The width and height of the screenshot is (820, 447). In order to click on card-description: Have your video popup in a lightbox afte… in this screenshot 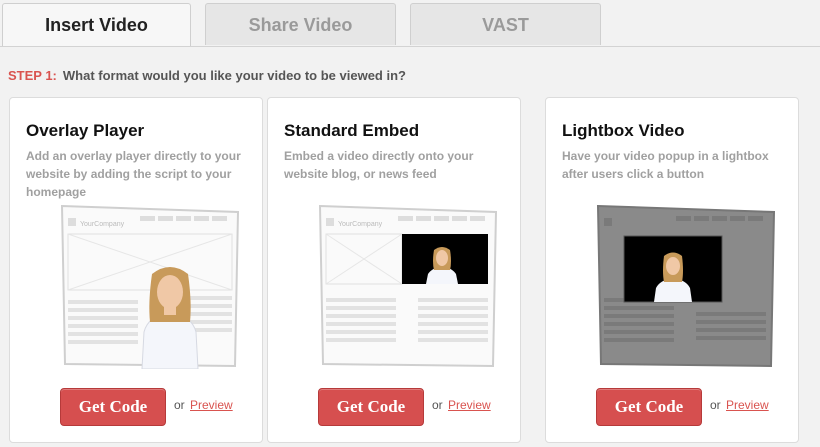, I will do `click(665, 165)`.